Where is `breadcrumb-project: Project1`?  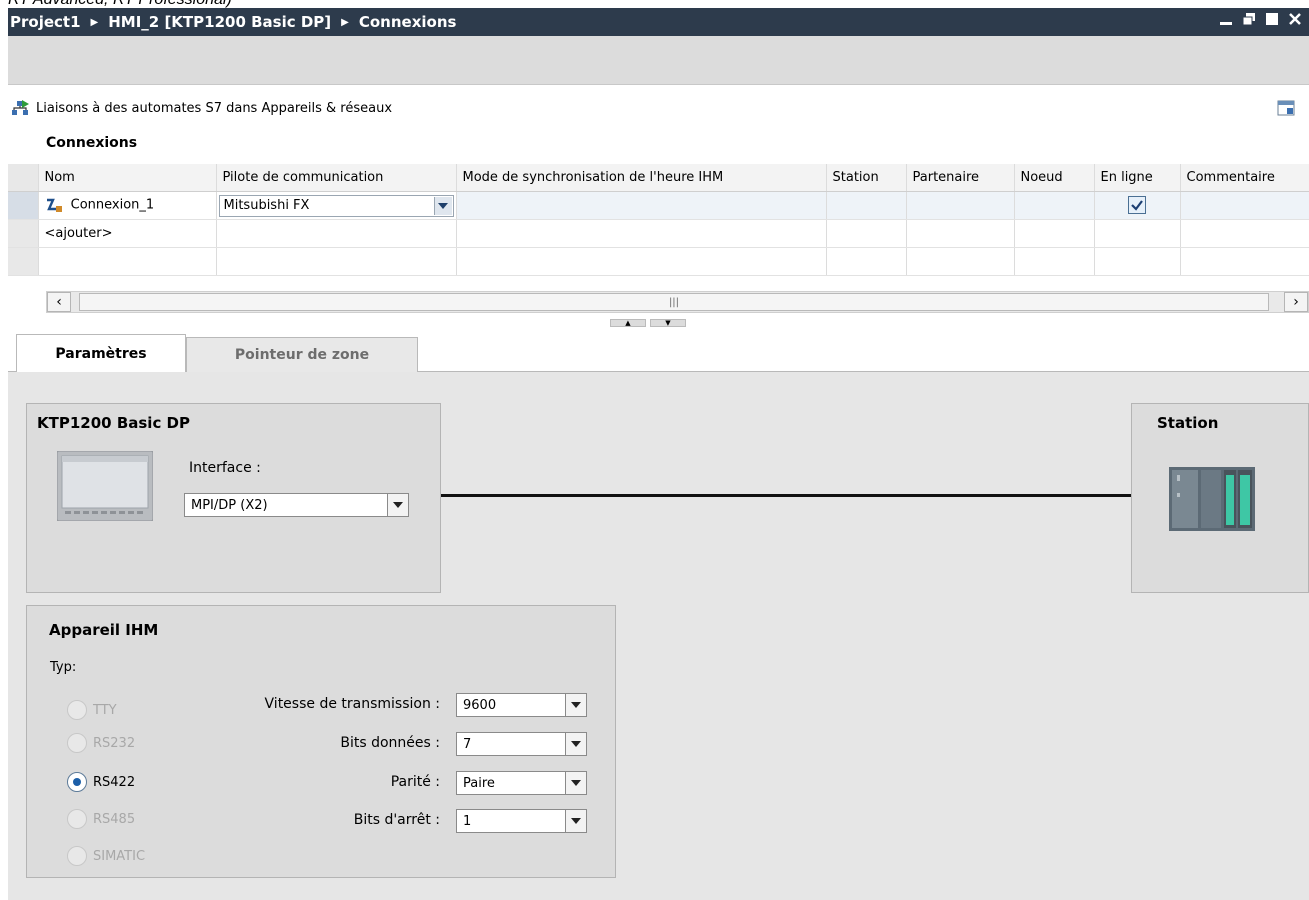 breadcrumb-project: Project1 is located at coordinates (45, 22).